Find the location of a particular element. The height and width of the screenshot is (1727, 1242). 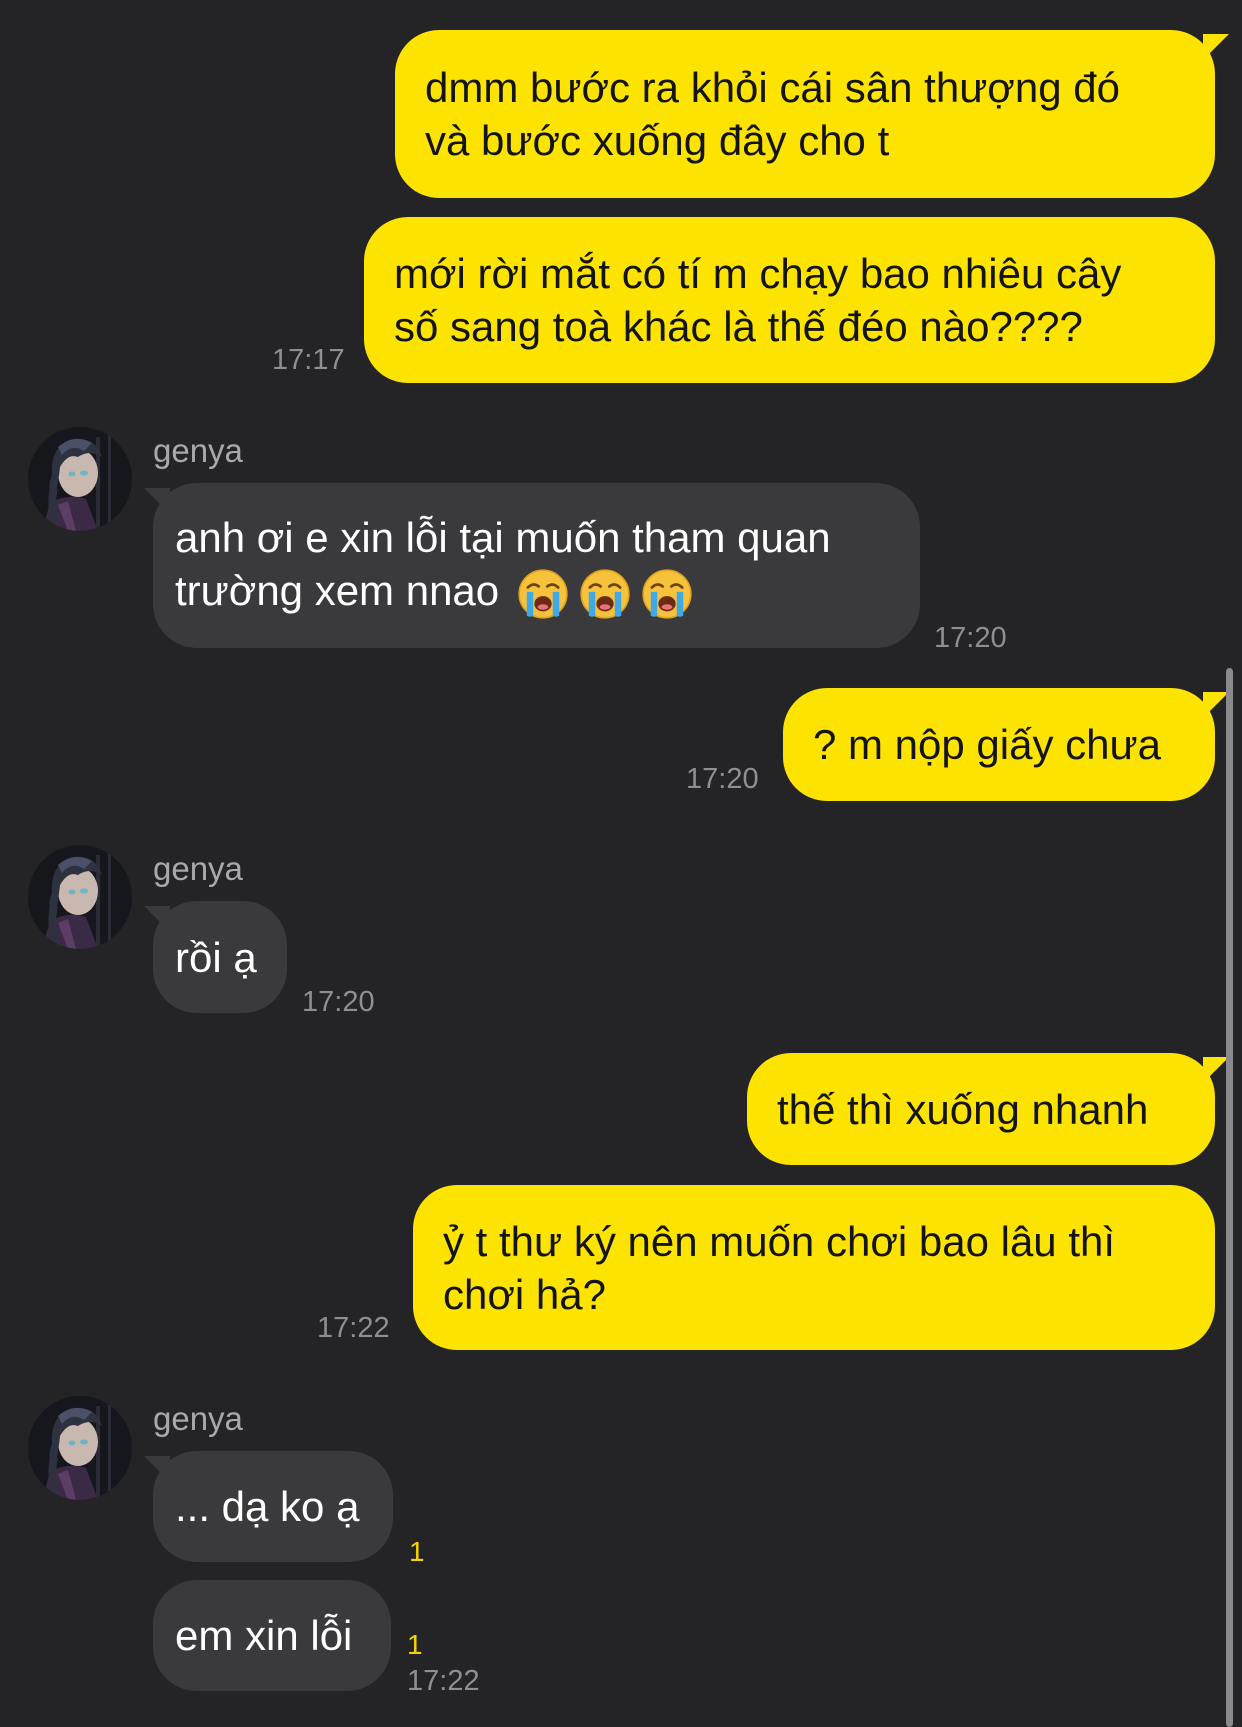

outgoing-message: ? m nộp giấy chưa is located at coordinates (999, 744).